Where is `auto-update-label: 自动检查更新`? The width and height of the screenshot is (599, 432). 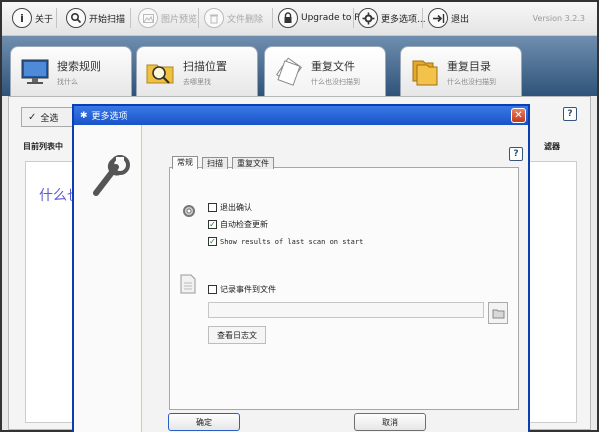 auto-update-label: 自动检查更新 is located at coordinates (244, 224).